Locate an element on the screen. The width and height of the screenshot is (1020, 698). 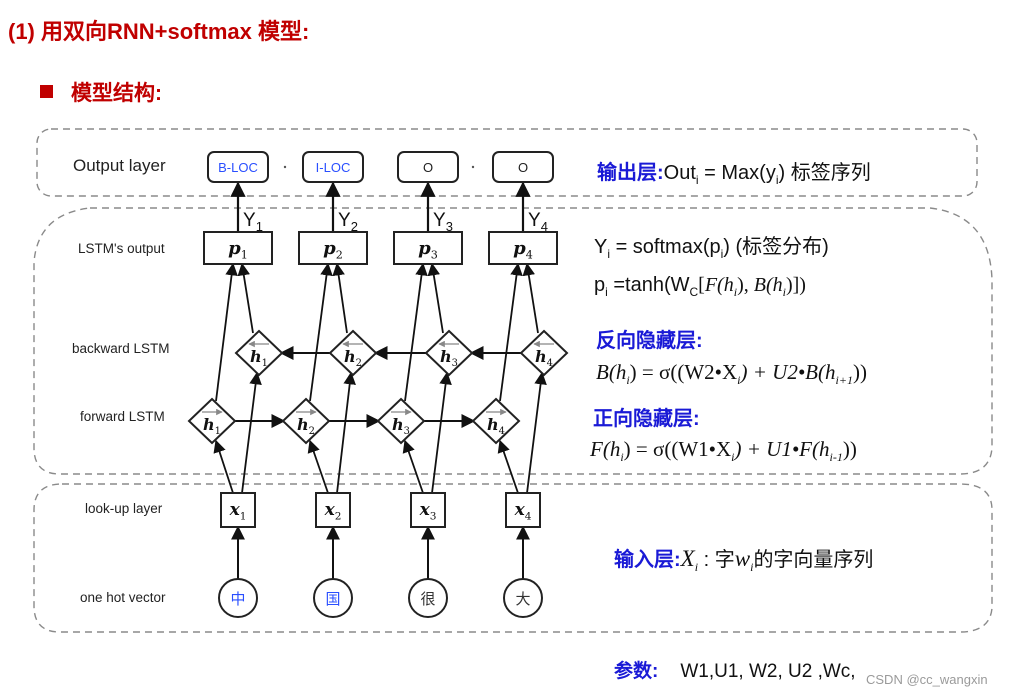
lookup-layer-label: look-up layer is located at coordinates (124, 508).